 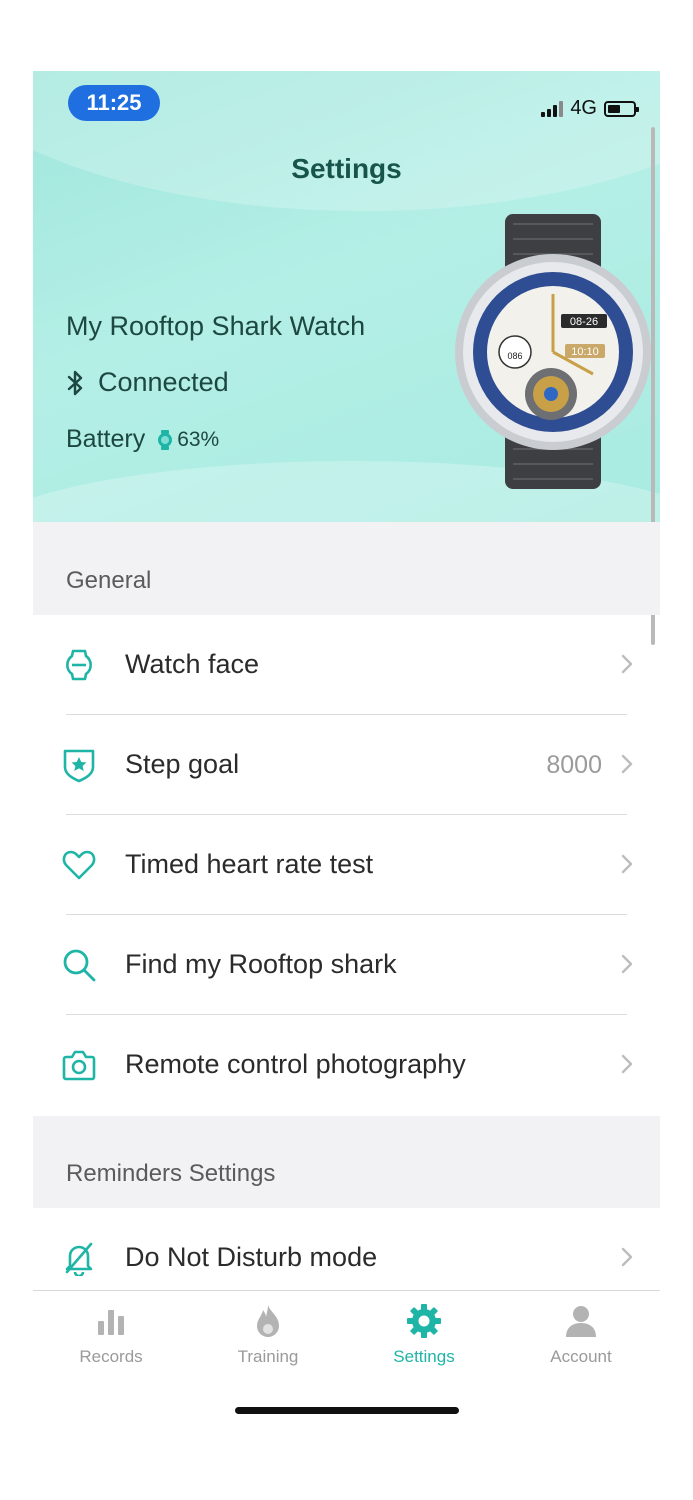 What do you see at coordinates (79, 766) in the screenshot?
I see `shield-star-icon` at bounding box center [79, 766].